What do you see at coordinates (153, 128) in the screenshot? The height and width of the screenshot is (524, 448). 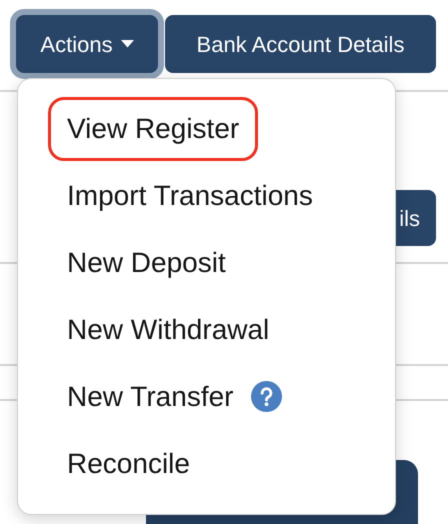 I see `menu-item: View Register` at bounding box center [153, 128].